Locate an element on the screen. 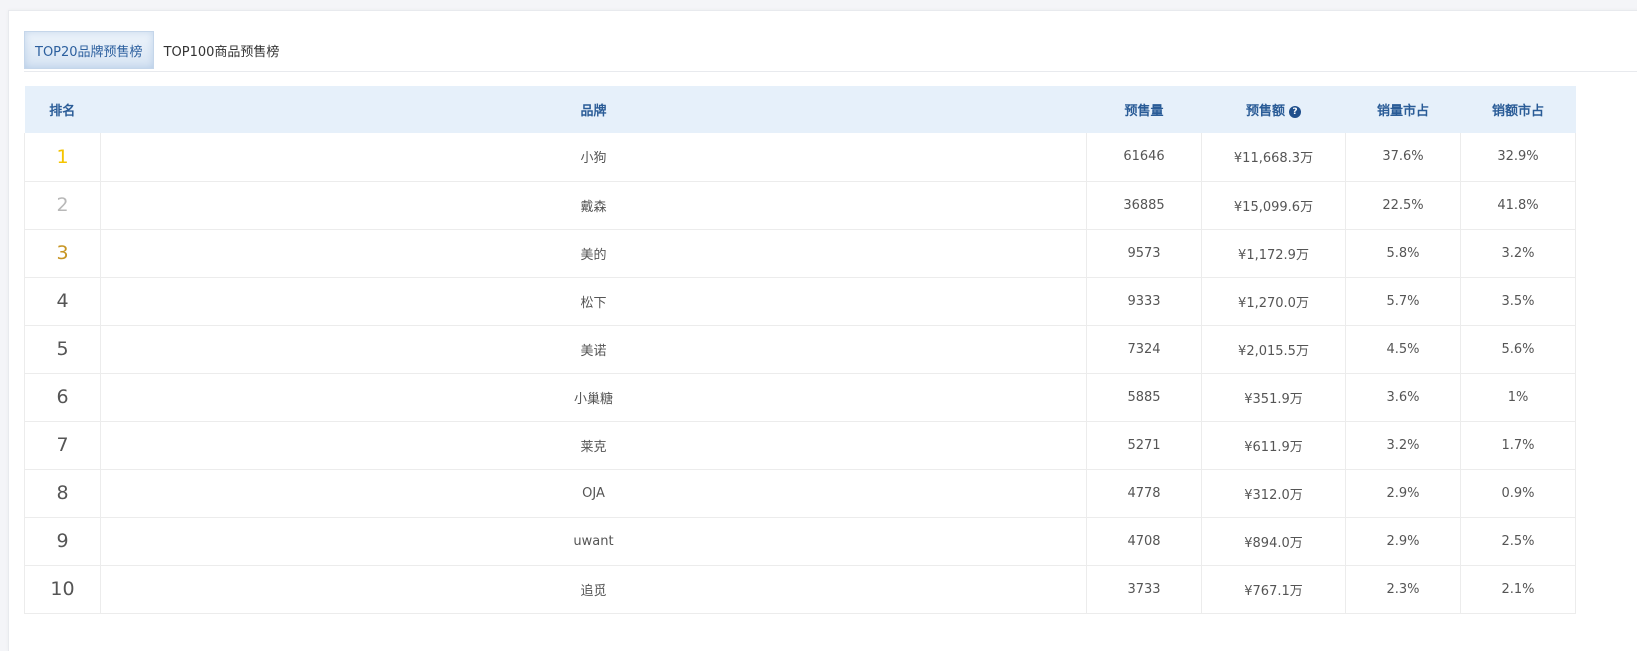 This screenshot has width=1637, height=651. presale-amount-cell: ¥312.0万 is located at coordinates (1273, 493).